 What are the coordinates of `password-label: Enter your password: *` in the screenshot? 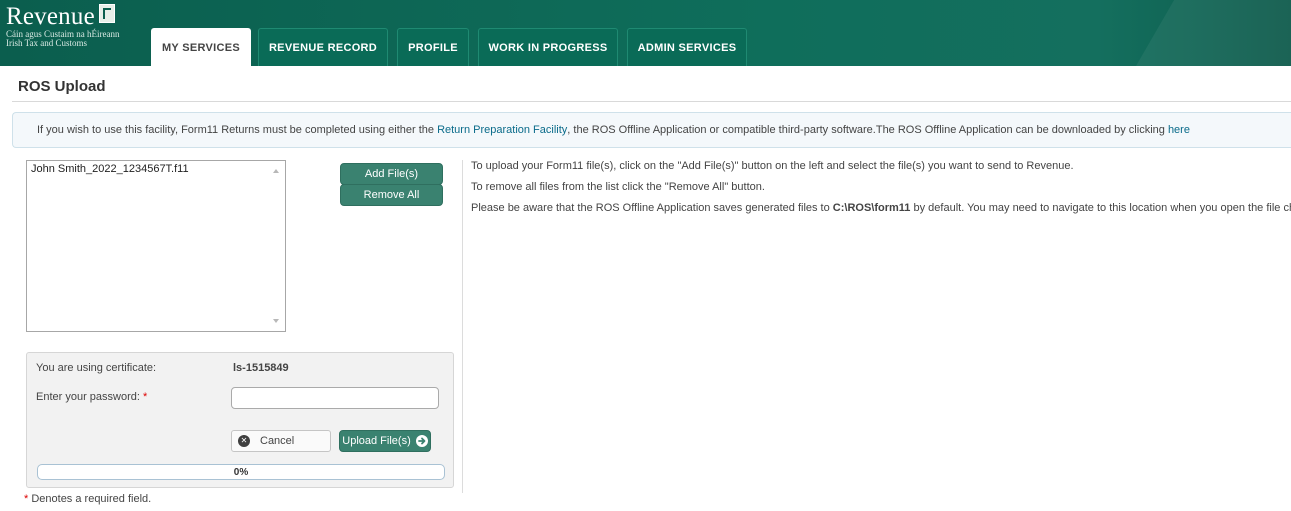 It's located at (91, 397).